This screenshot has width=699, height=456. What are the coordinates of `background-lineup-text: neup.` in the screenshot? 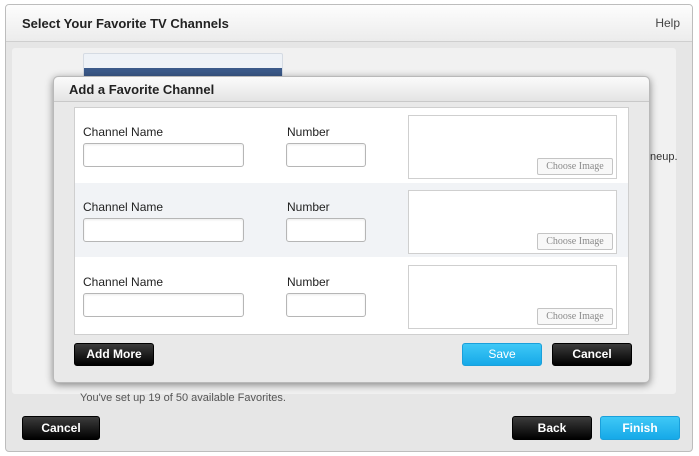 It's located at (664, 157).